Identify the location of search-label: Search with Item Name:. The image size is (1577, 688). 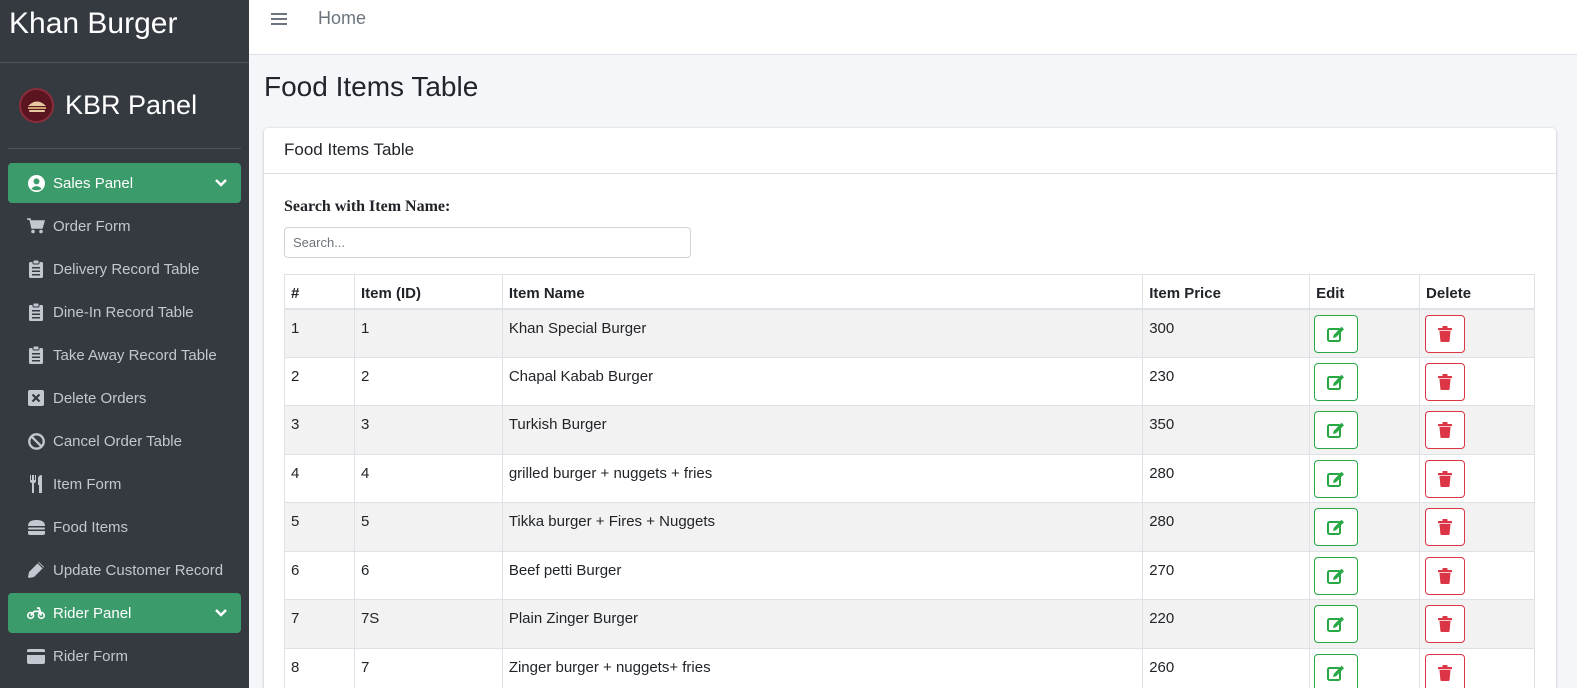
(367, 206).